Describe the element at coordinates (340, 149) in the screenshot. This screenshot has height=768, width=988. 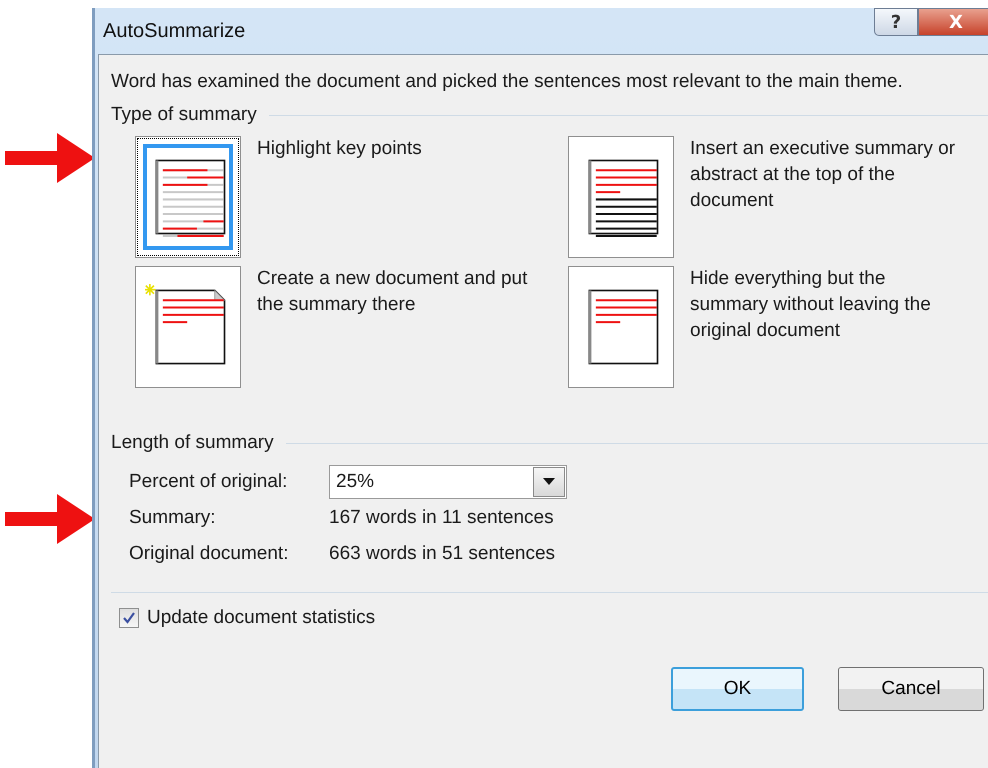
I see `option-label: Highlight key points` at that location.